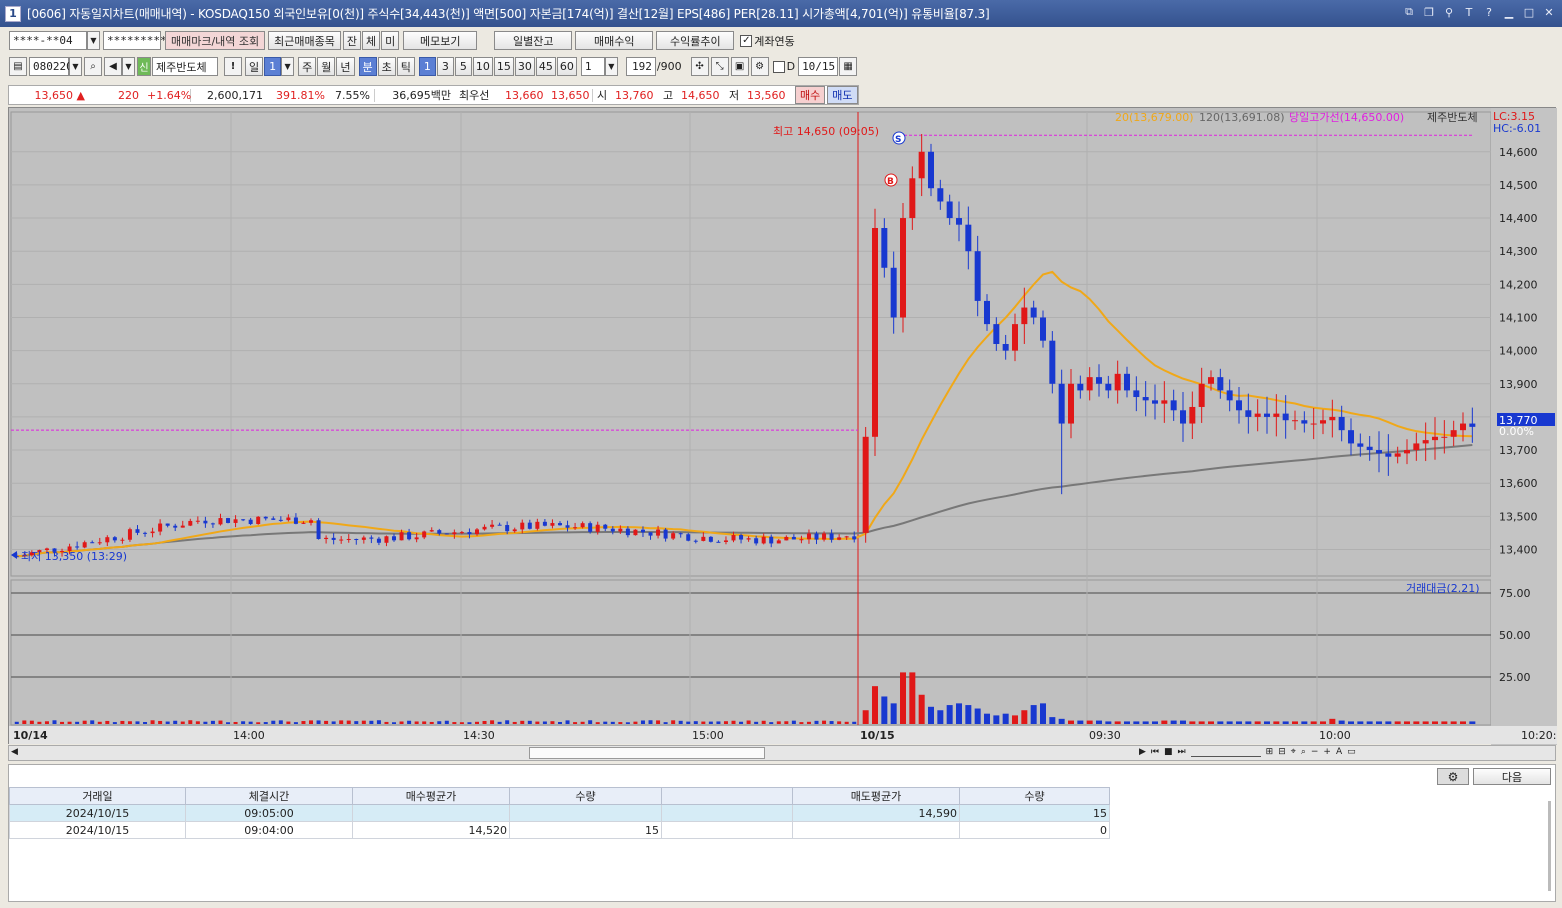 This screenshot has height=908, width=1562. I want to click on text-tool-icon: A, so click(1339, 752).